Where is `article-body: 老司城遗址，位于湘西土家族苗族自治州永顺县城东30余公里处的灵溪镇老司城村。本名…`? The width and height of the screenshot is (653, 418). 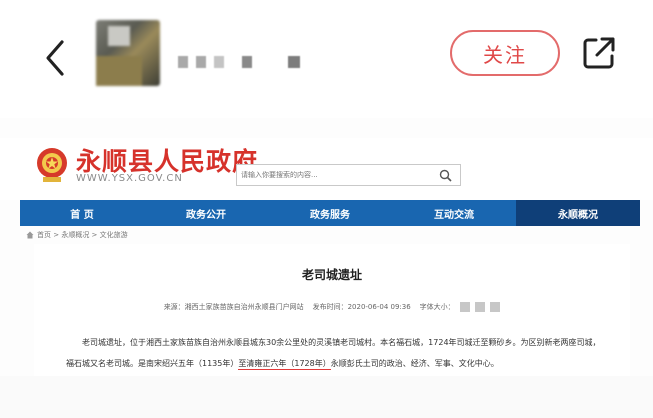 article-body: 老司城遗址，位于湘西土家族苗族自治州永顺县城东30余公里处的灵溪镇老司城村。本名… is located at coordinates (336, 353).